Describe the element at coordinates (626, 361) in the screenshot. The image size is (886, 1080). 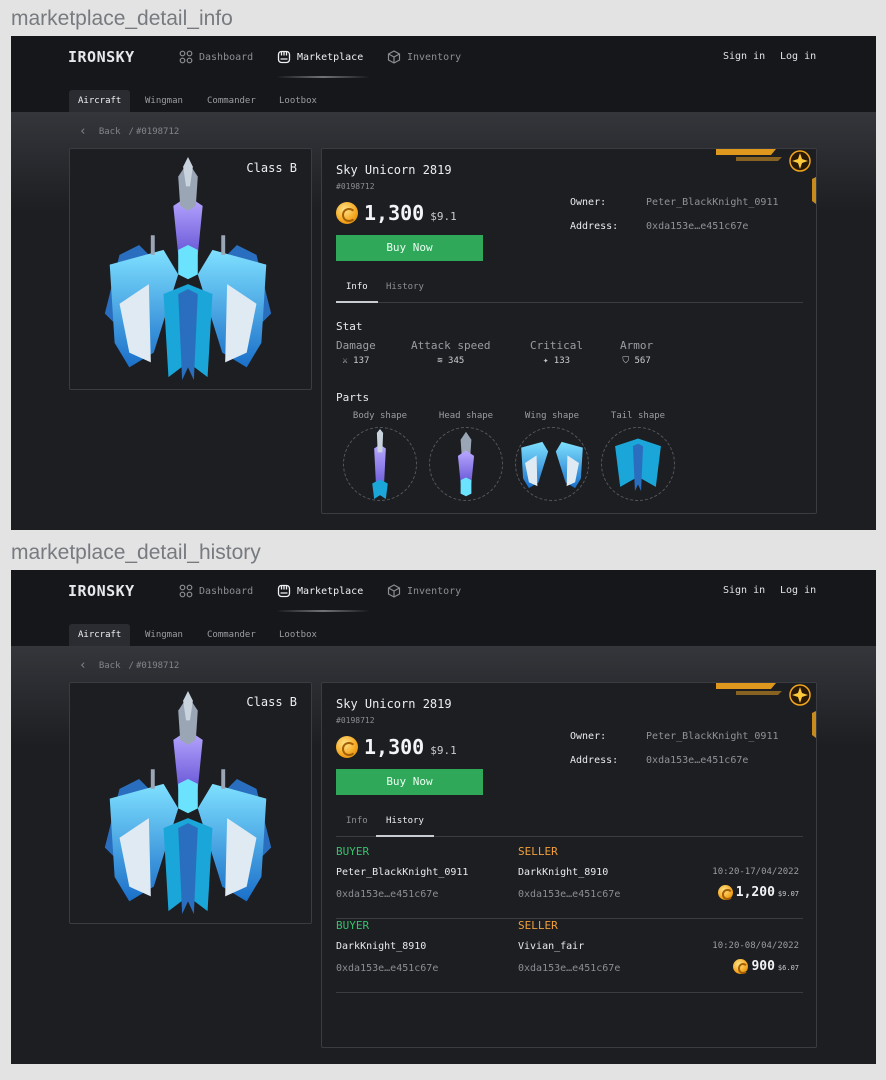
I see `shield-icon: ⛉` at that location.